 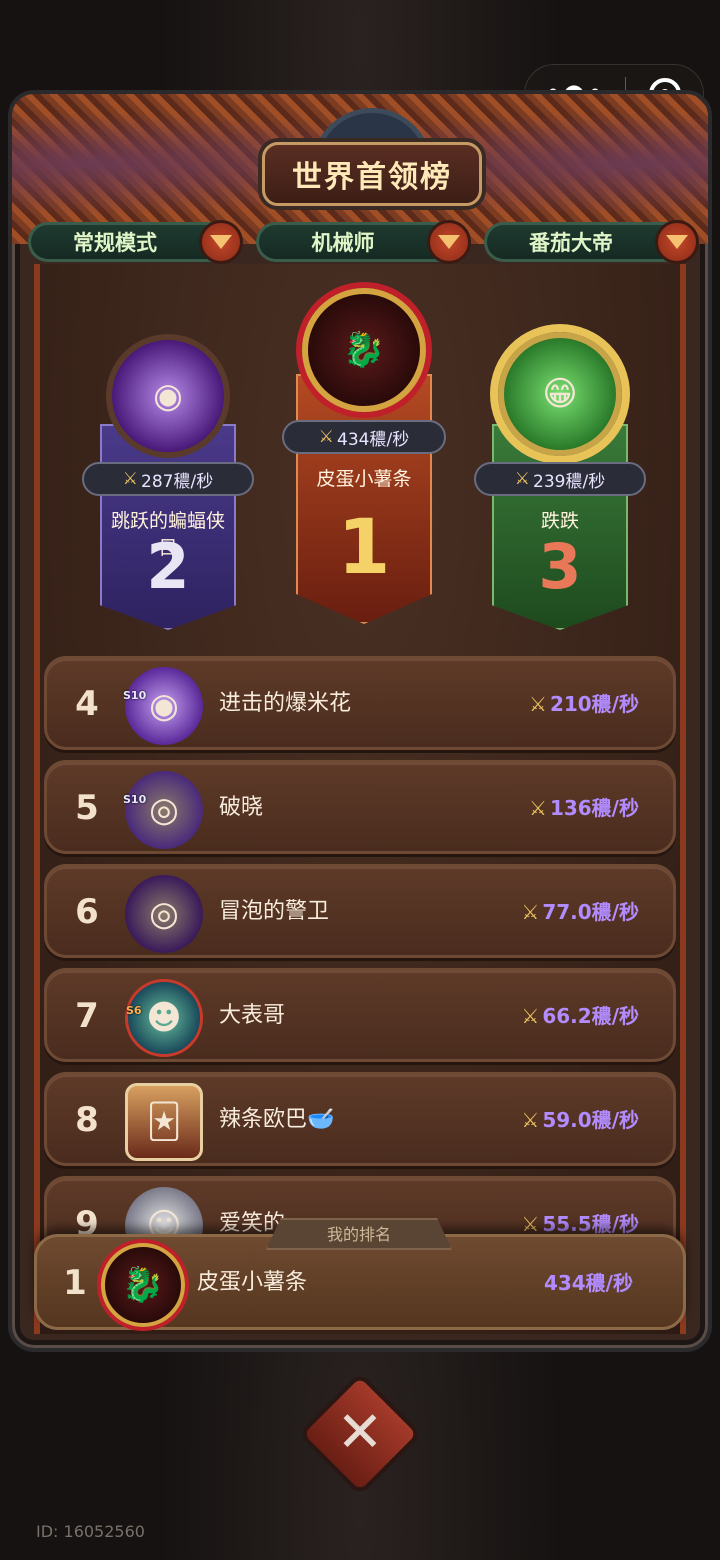 I want to click on score-label: ⚔ 66.2穠/秒, so click(x=580, y=1016).